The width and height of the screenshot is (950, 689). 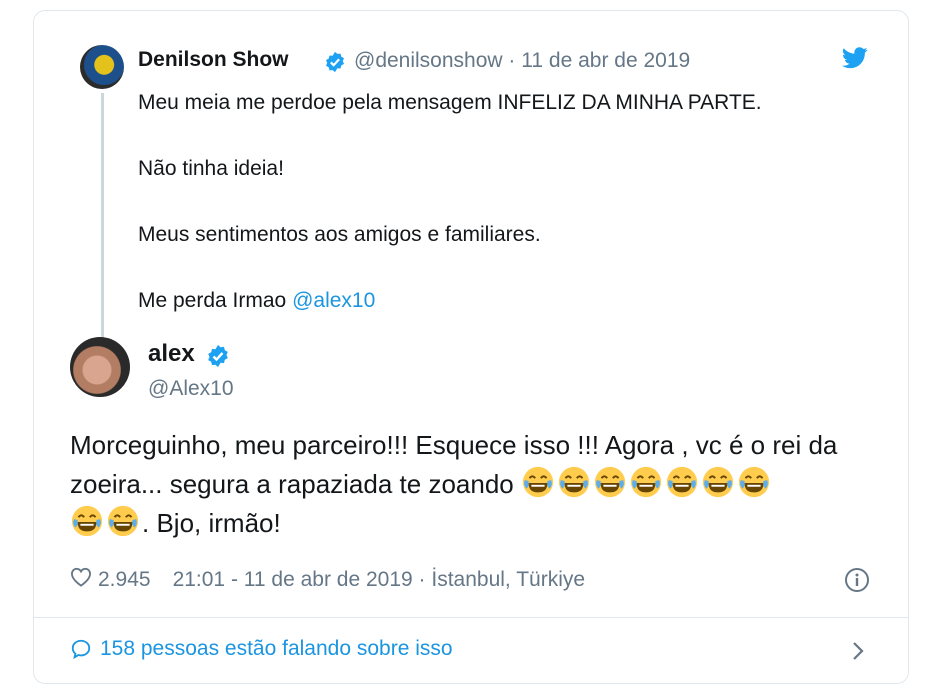 I want to click on conversation-link: 158 pessoas estão falando sobre isso, so click(x=261, y=649).